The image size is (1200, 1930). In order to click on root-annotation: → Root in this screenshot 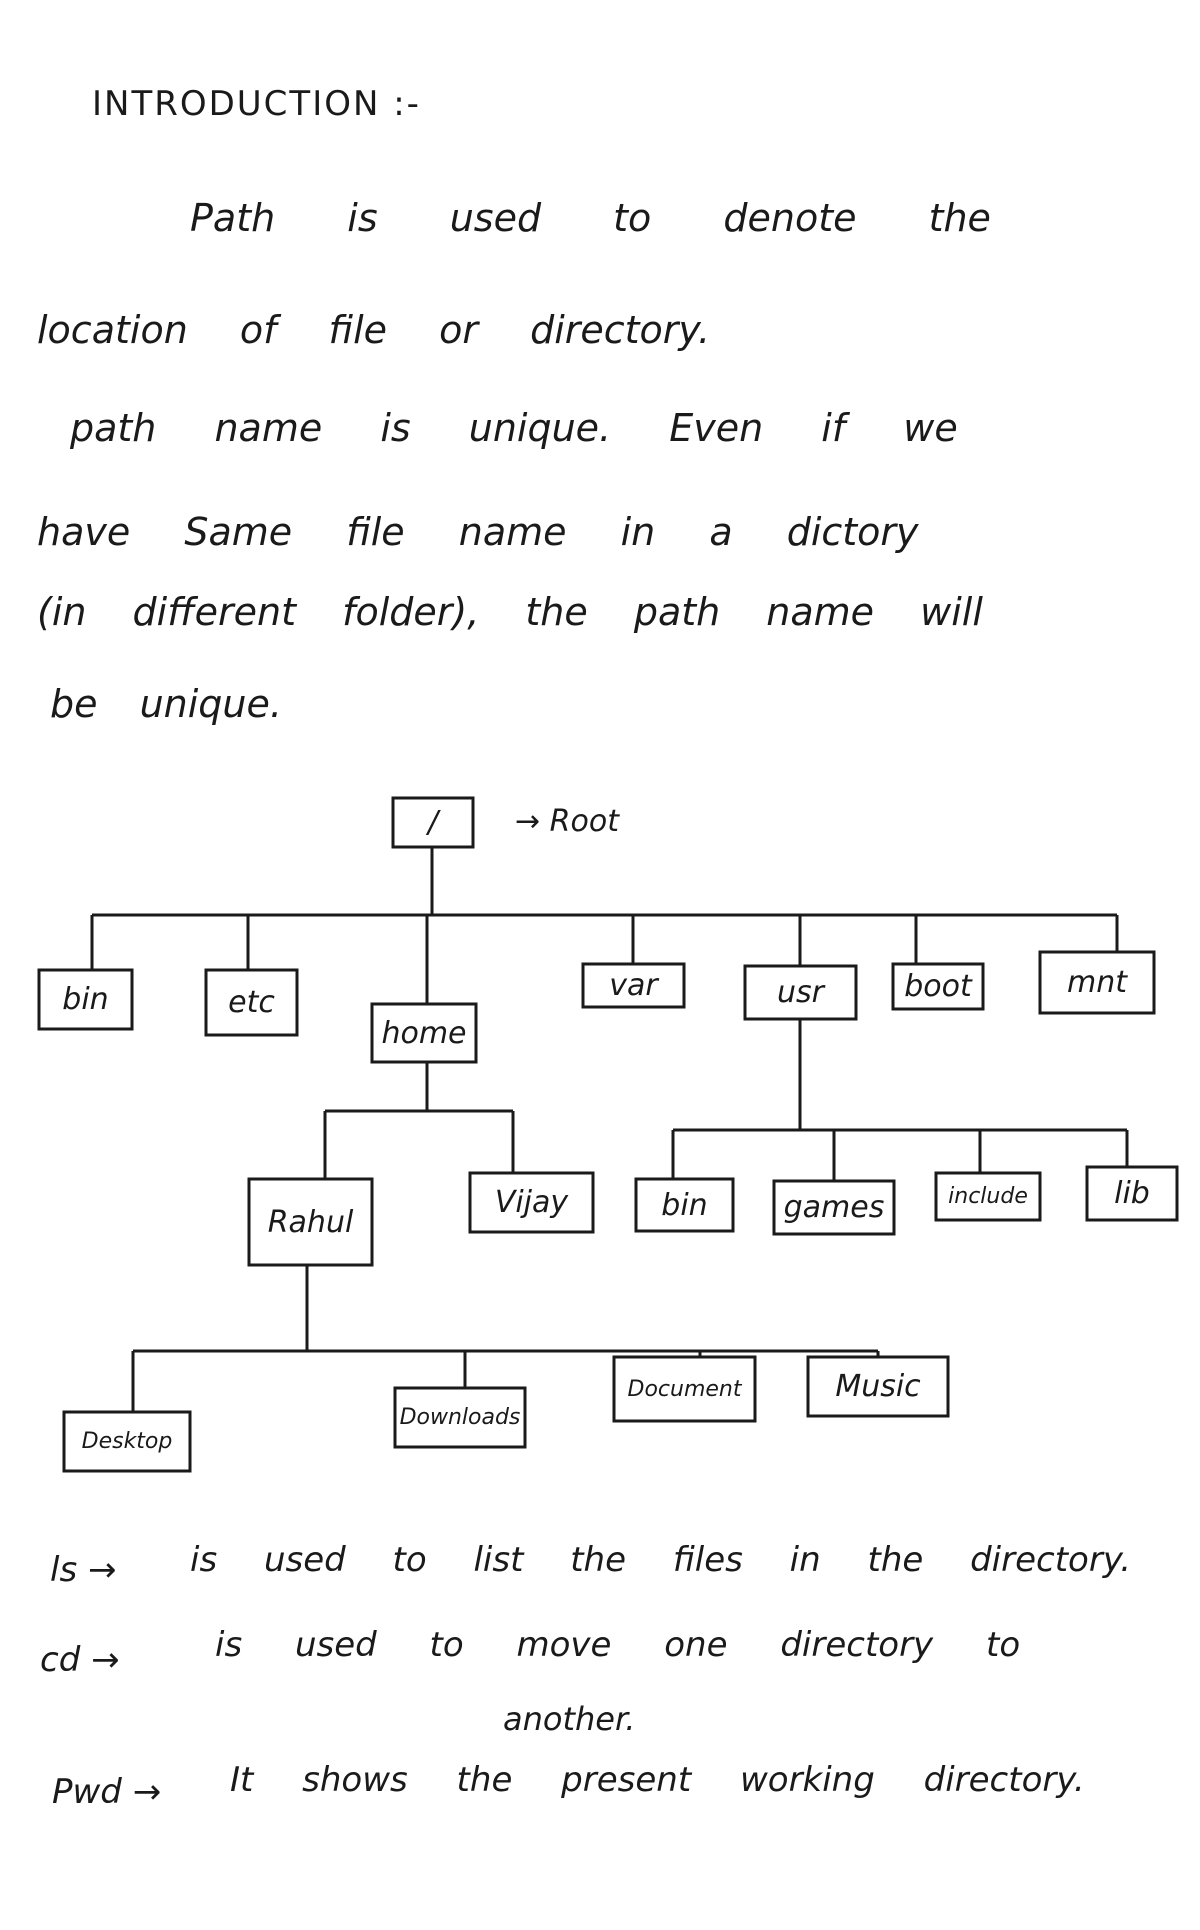, I will do `click(567, 821)`.